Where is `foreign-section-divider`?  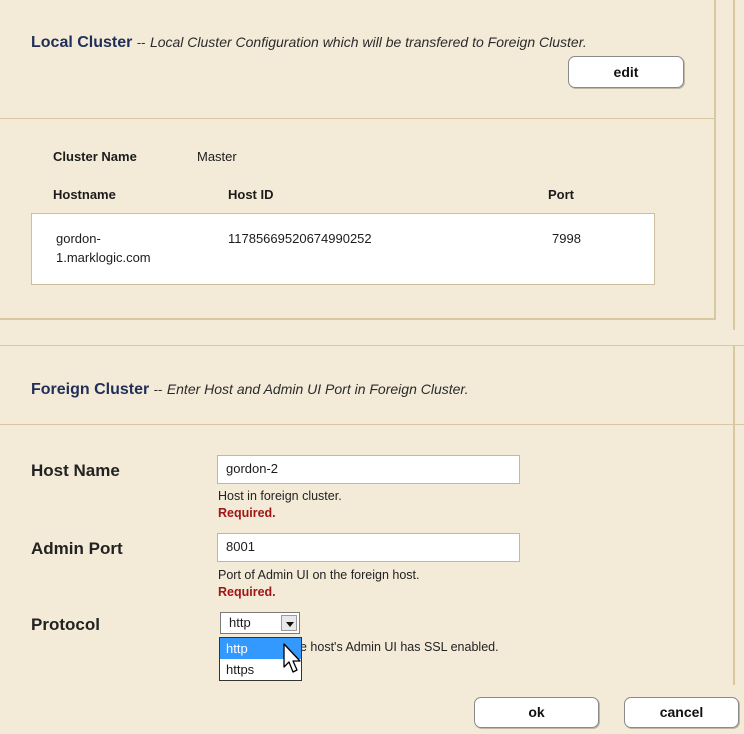
foreign-section-divider is located at coordinates (372, 424).